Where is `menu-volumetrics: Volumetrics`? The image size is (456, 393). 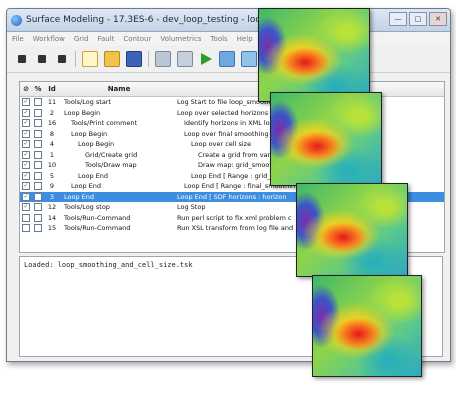 menu-volumetrics: Volumetrics is located at coordinates (180, 39).